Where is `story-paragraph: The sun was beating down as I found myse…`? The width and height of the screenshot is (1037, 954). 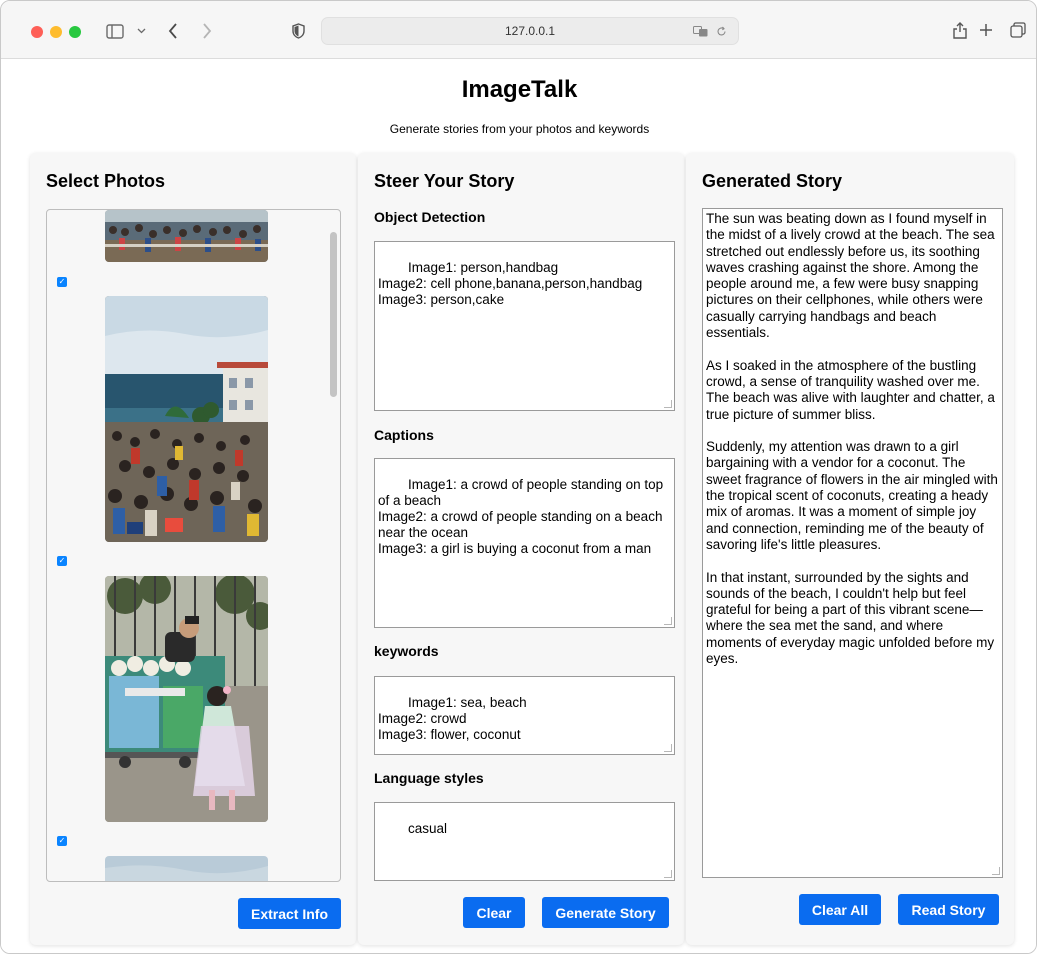
story-paragraph: The sun was beating down as I found myse… is located at coordinates (850, 276).